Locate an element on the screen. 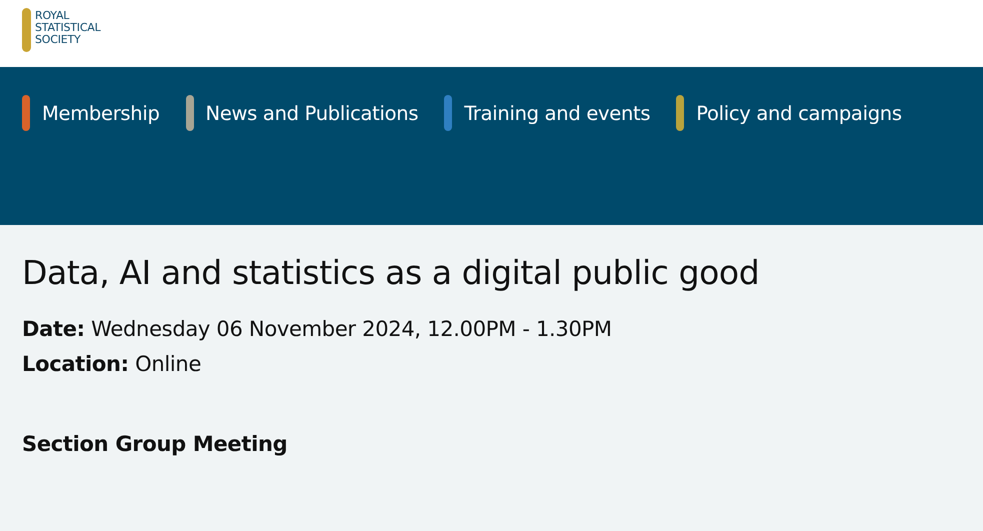 The width and height of the screenshot is (983, 531). event-detail: Location: Online is located at coordinates (112, 364).